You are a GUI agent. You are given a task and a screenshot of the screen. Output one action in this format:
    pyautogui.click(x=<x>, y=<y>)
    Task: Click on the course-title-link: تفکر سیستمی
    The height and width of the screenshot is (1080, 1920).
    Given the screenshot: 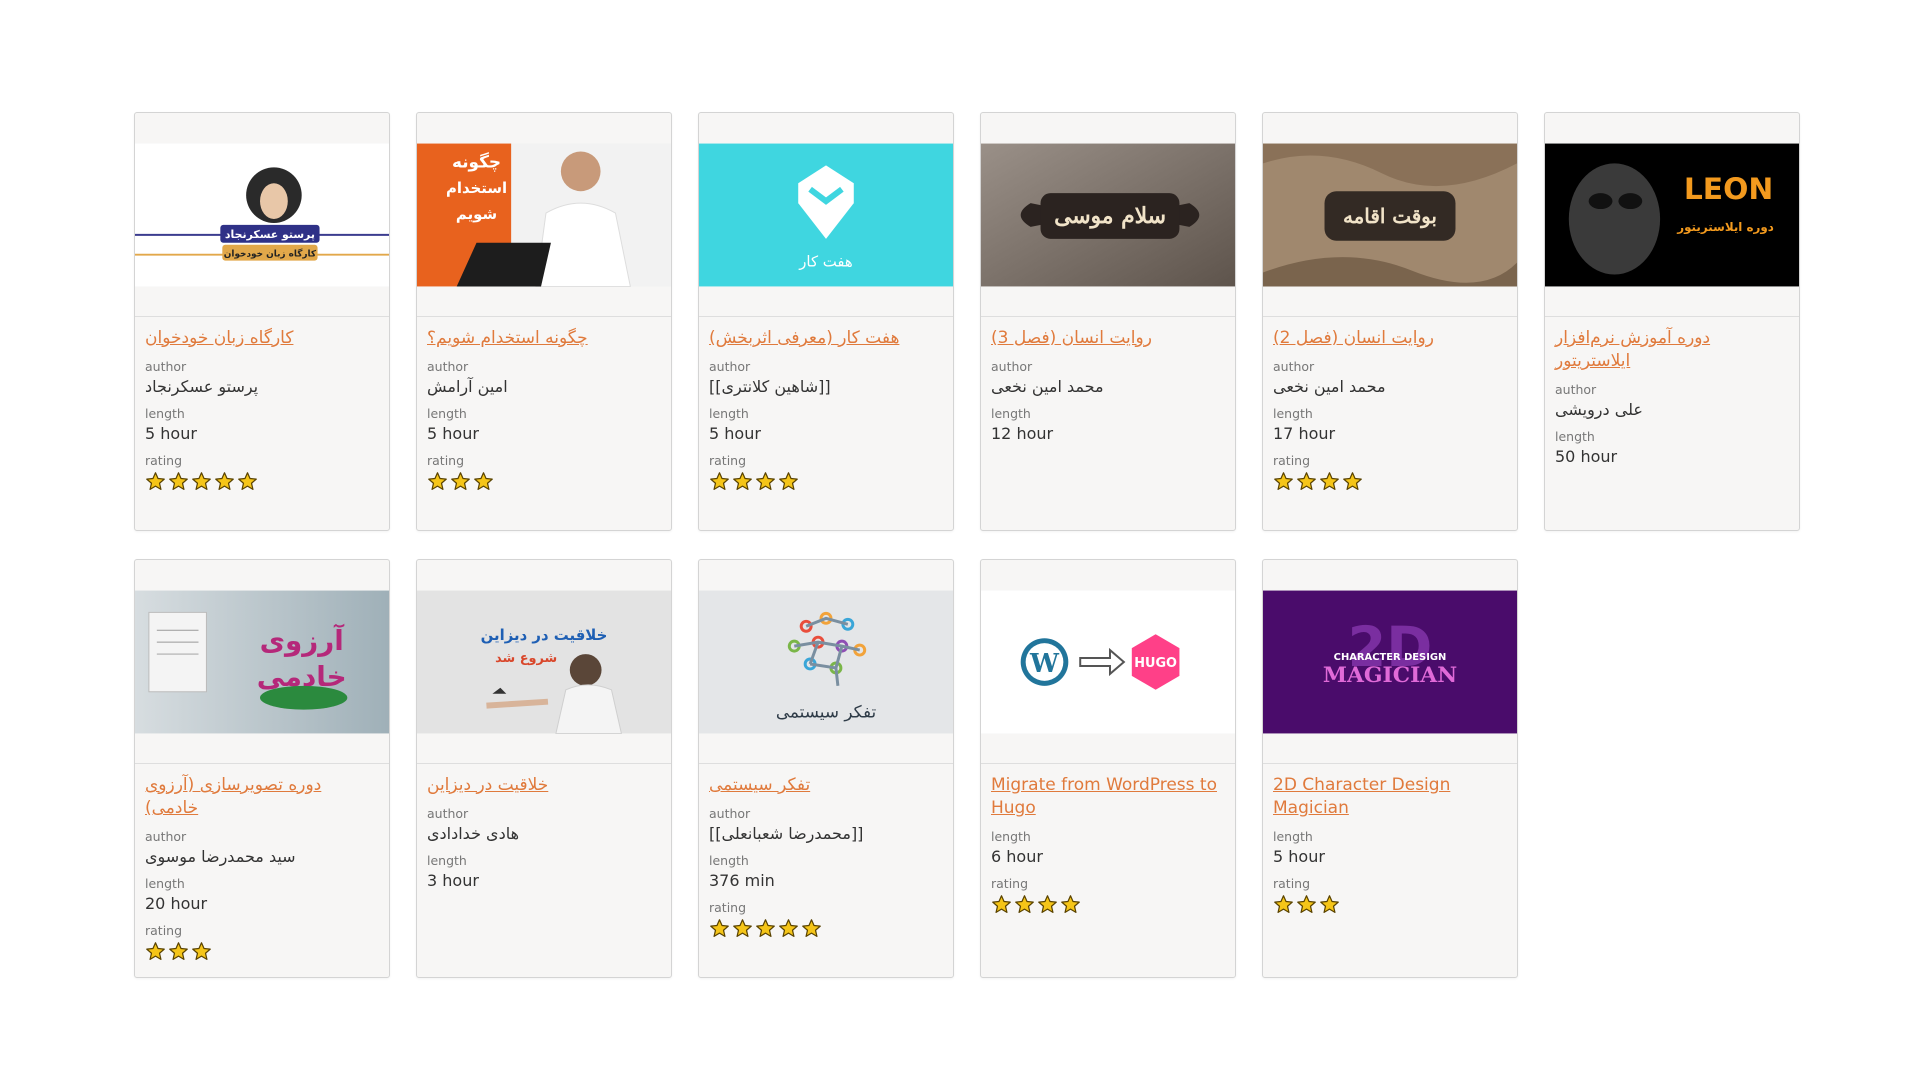 What is the action you would take?
    pyautogui.click(x=826, y=785)
    